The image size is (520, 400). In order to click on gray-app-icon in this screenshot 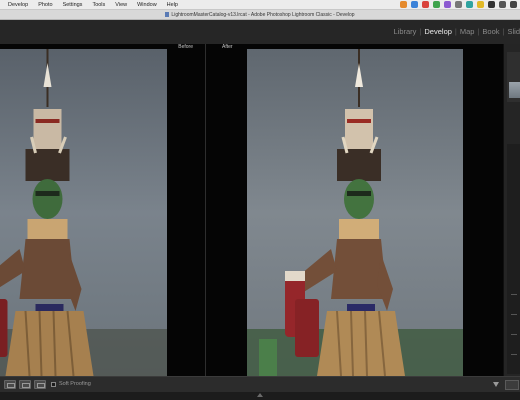, I will do `click(458, 4)`.